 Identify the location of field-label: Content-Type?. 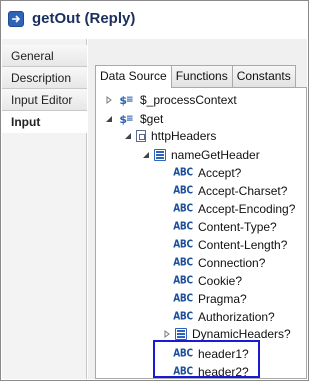
(237, 227).